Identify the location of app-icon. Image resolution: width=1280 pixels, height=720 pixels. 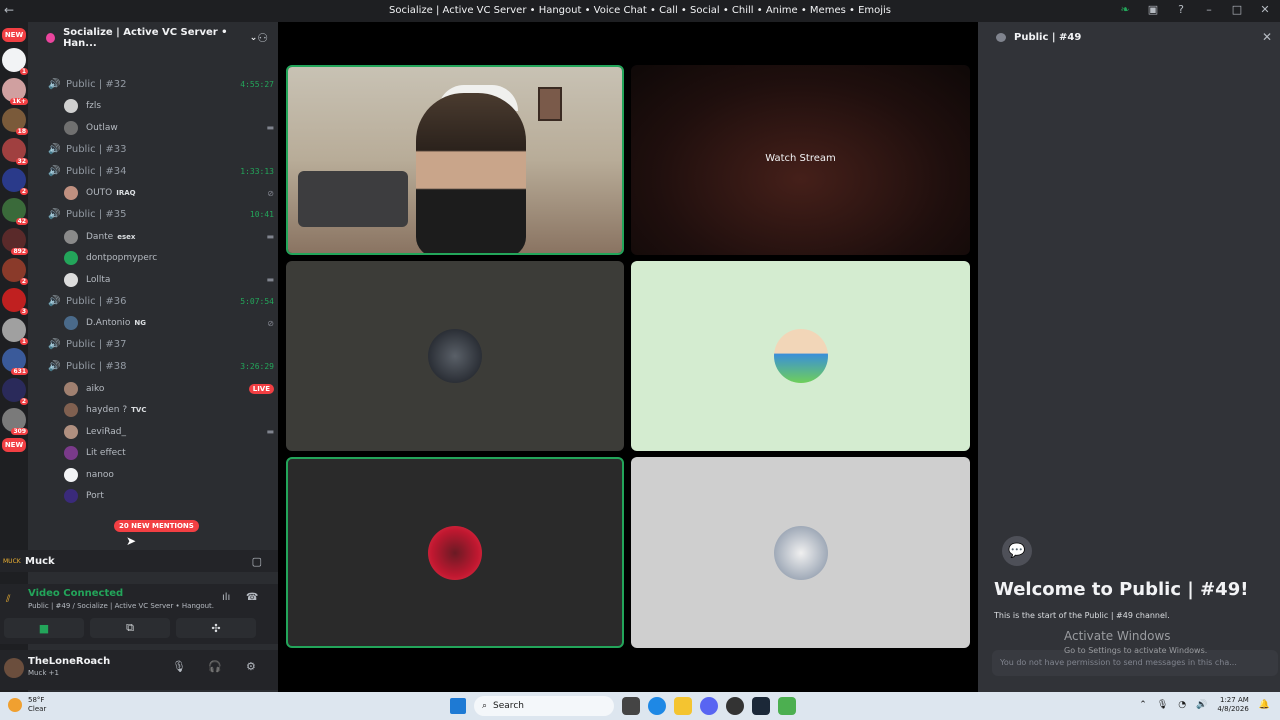
(787, 706).